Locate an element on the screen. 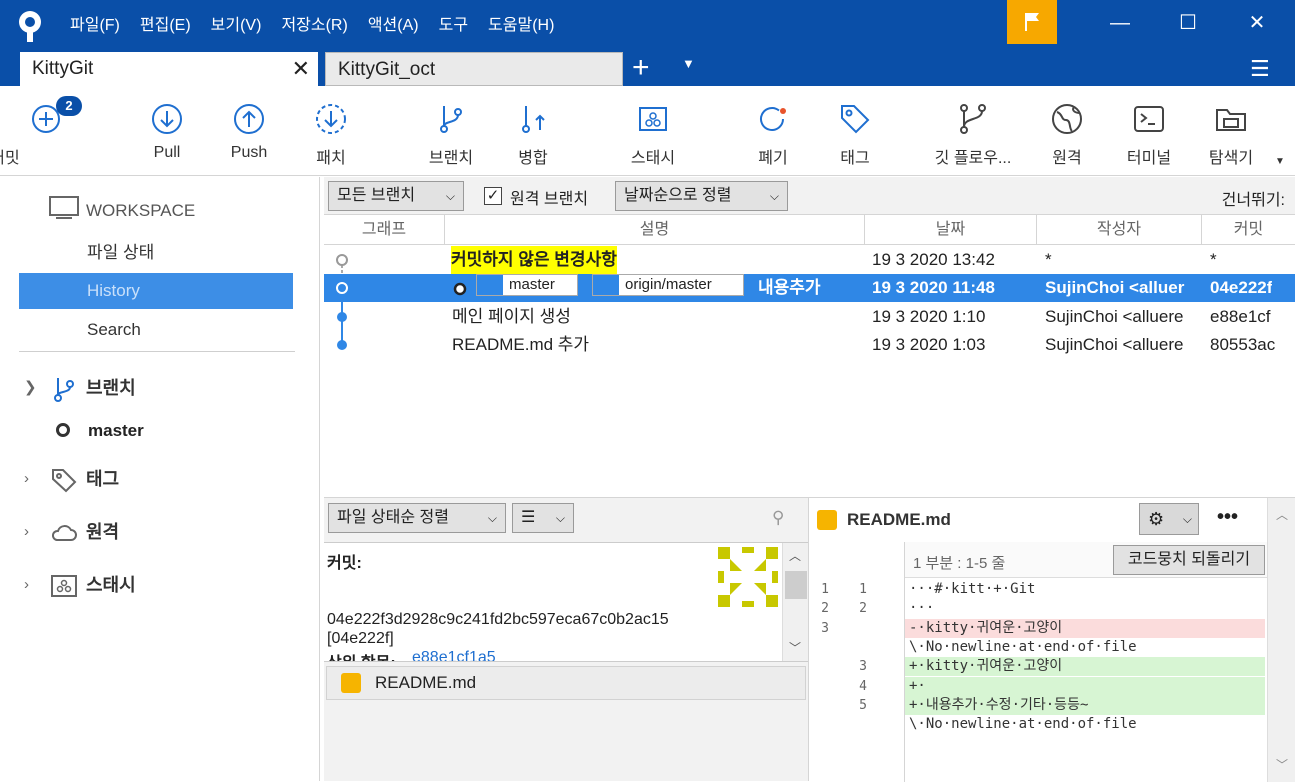 Image resolution: width=1295 pixels, height=782 pixels. new-line-number: 1 is located at coordinates (863, 589).